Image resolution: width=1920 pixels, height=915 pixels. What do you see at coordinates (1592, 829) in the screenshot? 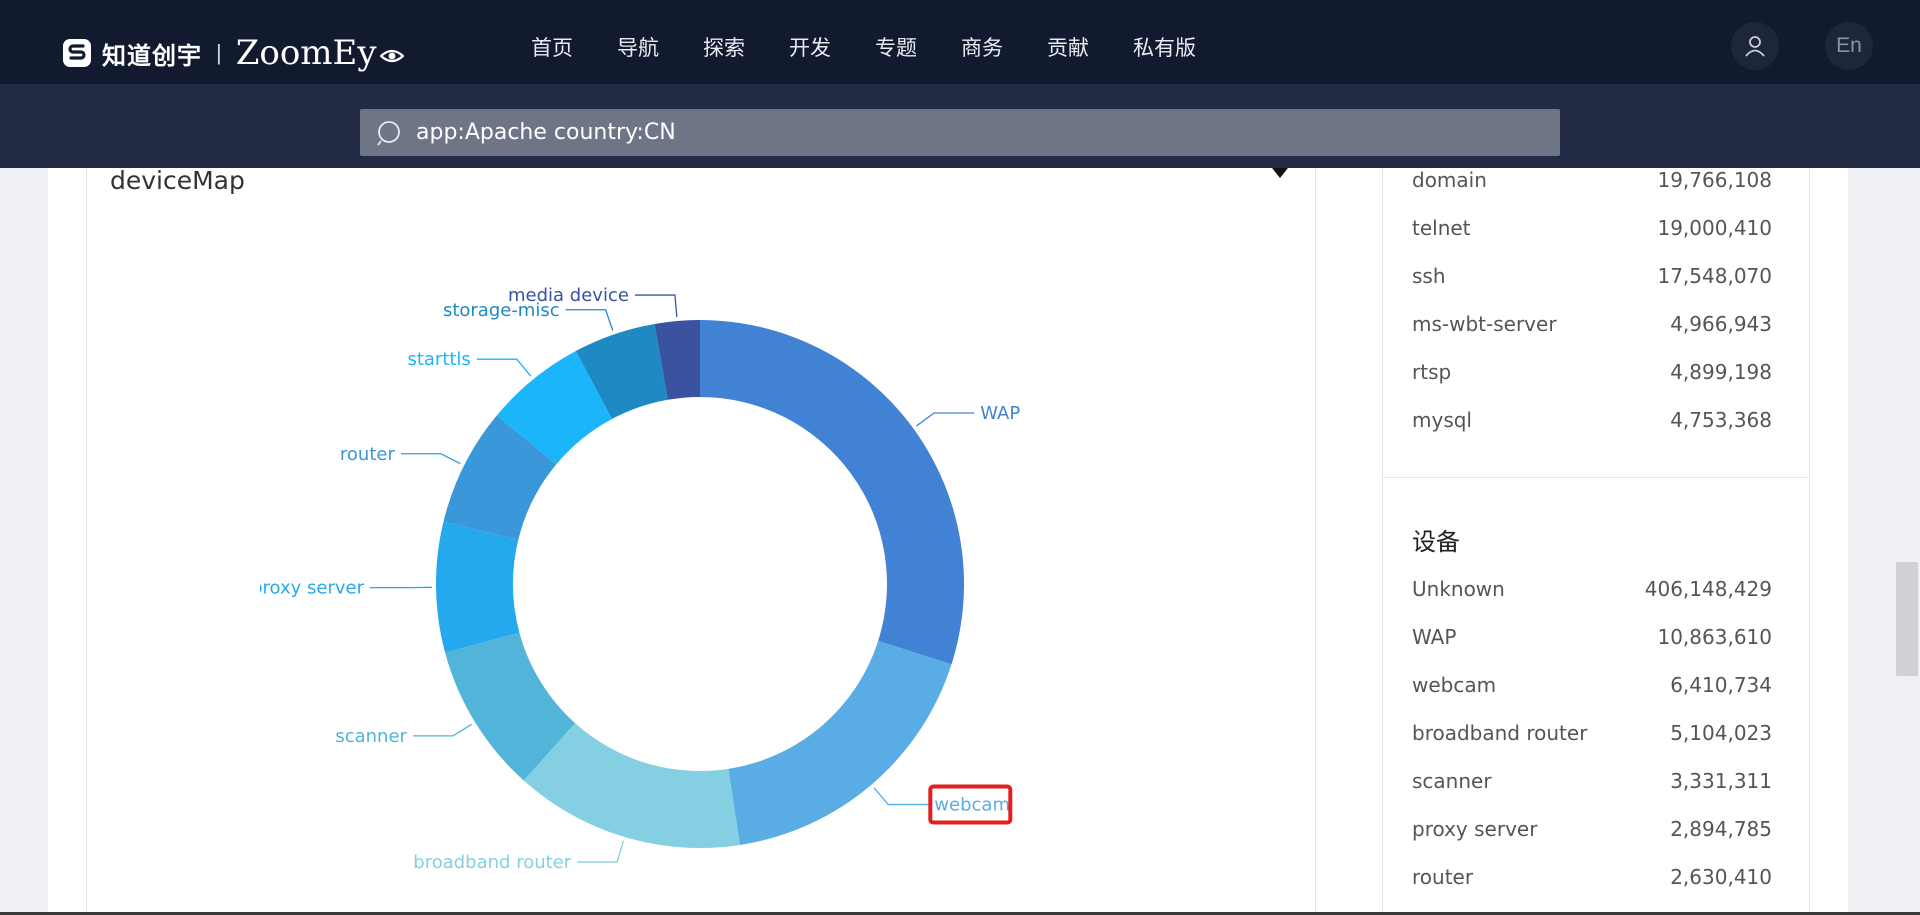
I see `device-row: proxy server 2,894,785` at bounding box center [1592, 829].